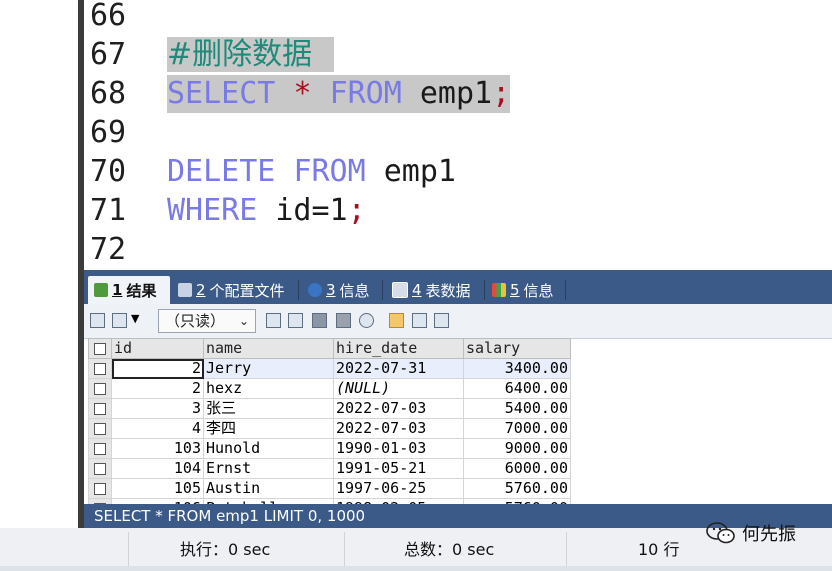  I want to click on line-number: 67, so click(108, 54).